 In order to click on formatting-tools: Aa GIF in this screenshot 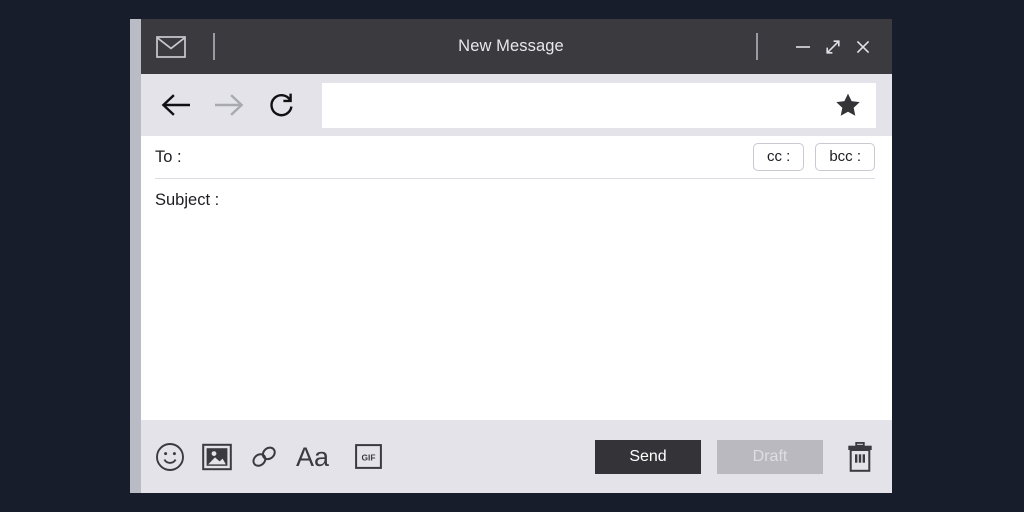, I will do `click(261, 457)`.